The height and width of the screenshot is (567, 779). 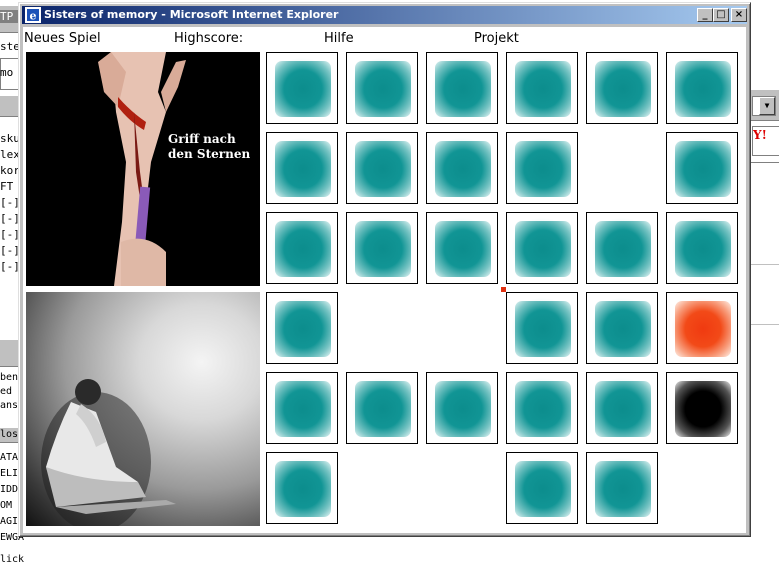 I want to click on yahoo-logo: Y!, so click(x=765, y=141).